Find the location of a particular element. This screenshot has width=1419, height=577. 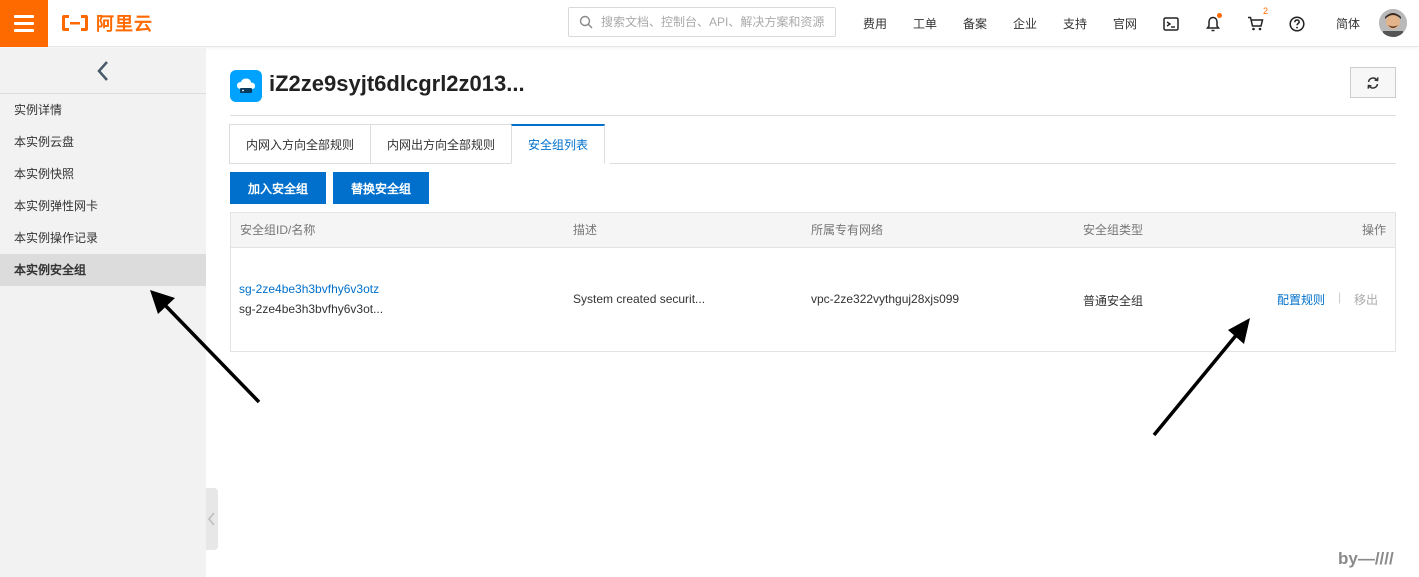

refresh-button is located at coordinates (1373, 82).